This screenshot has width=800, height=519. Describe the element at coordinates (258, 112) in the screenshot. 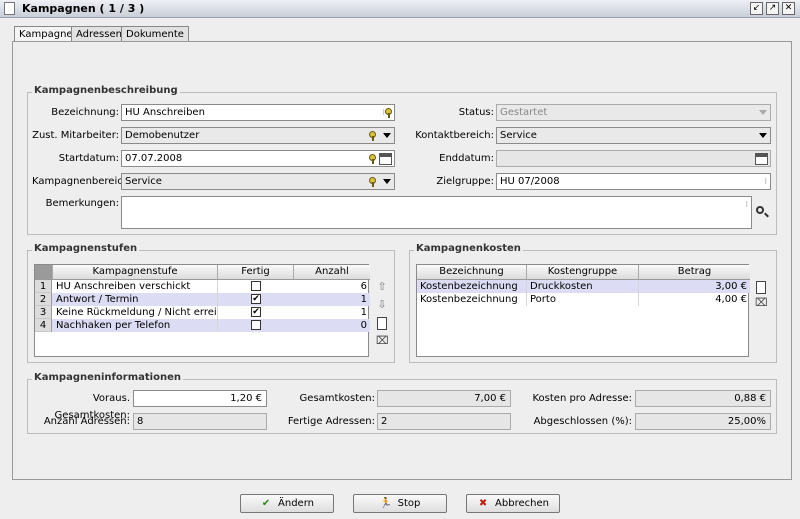

I see `bezeichnung-field: HU Anschreiben ⁝` at that location.